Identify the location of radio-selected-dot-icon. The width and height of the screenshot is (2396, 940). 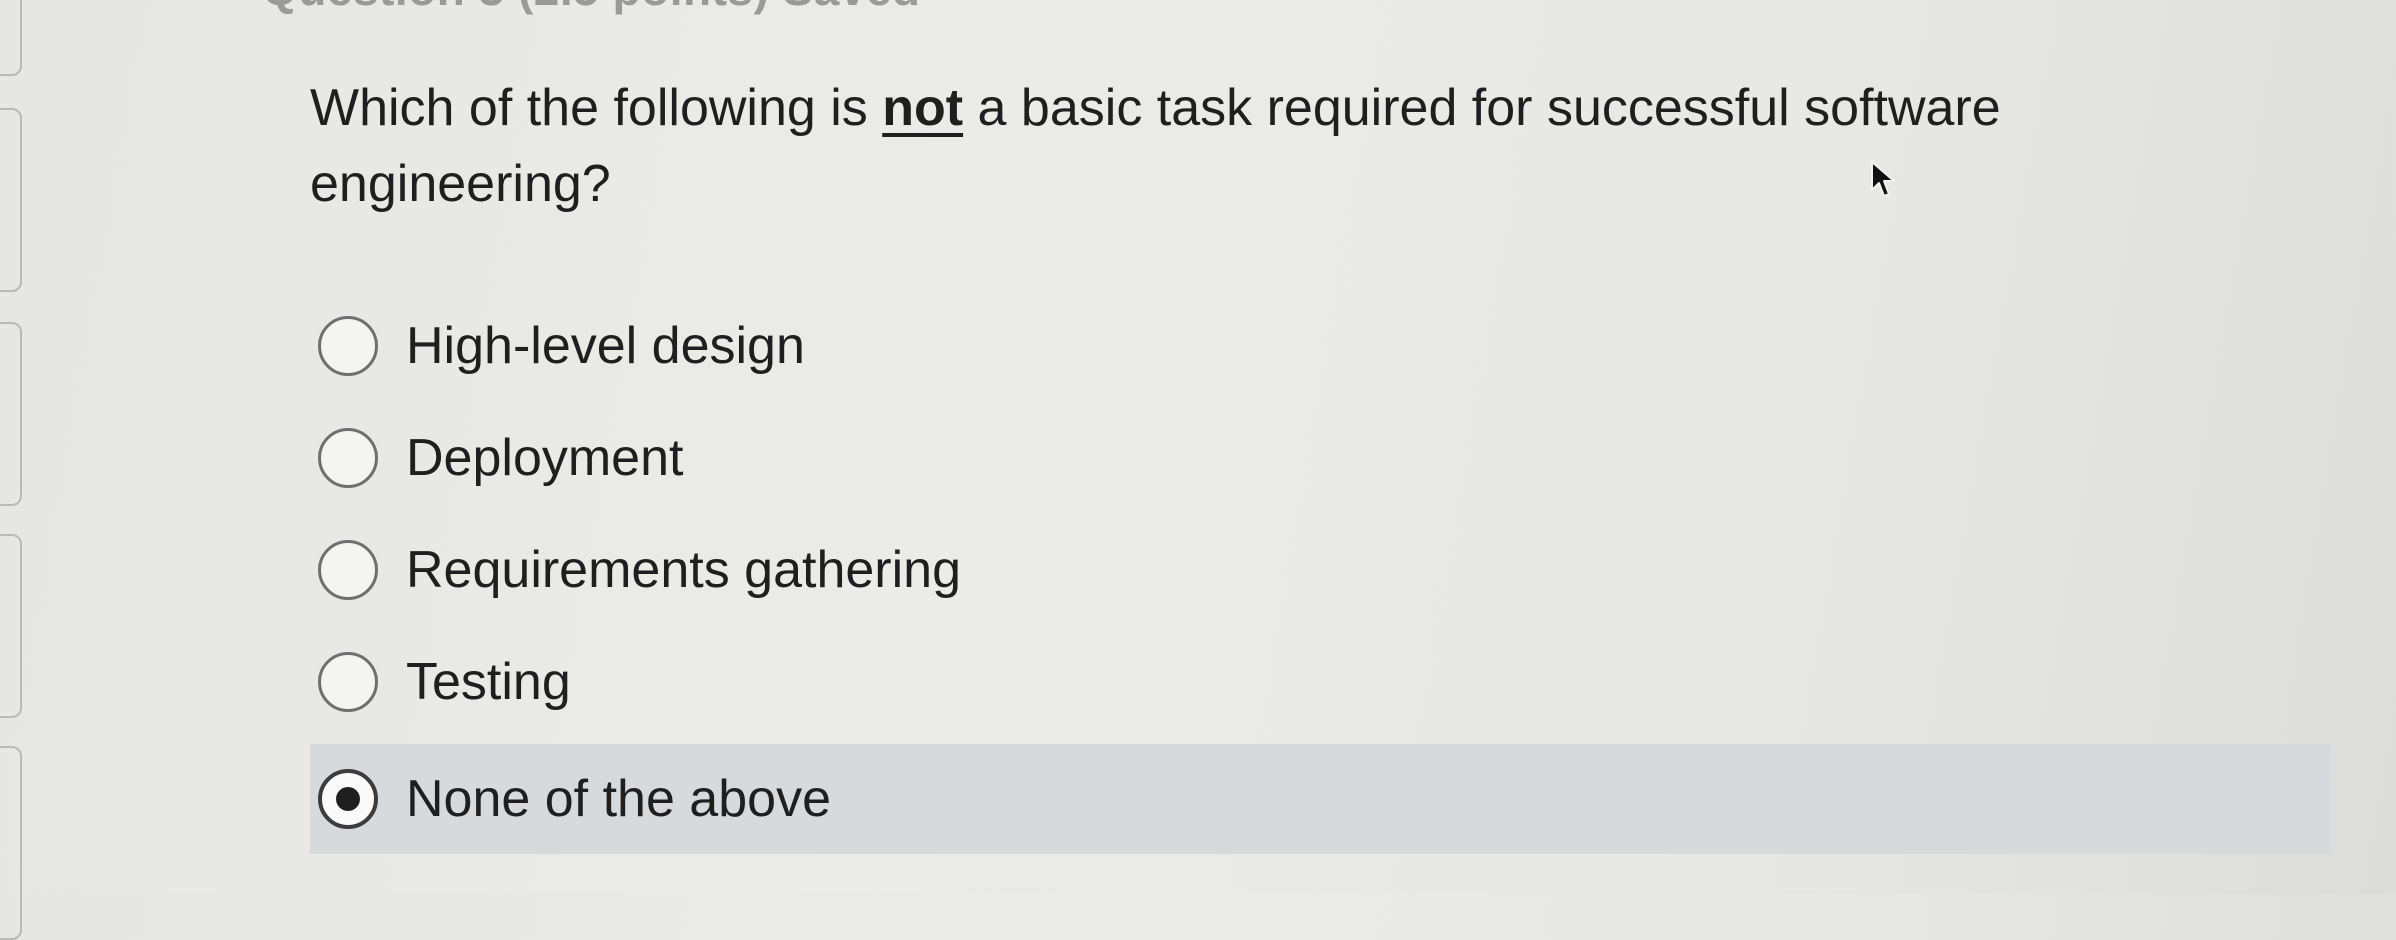
(348, 799).